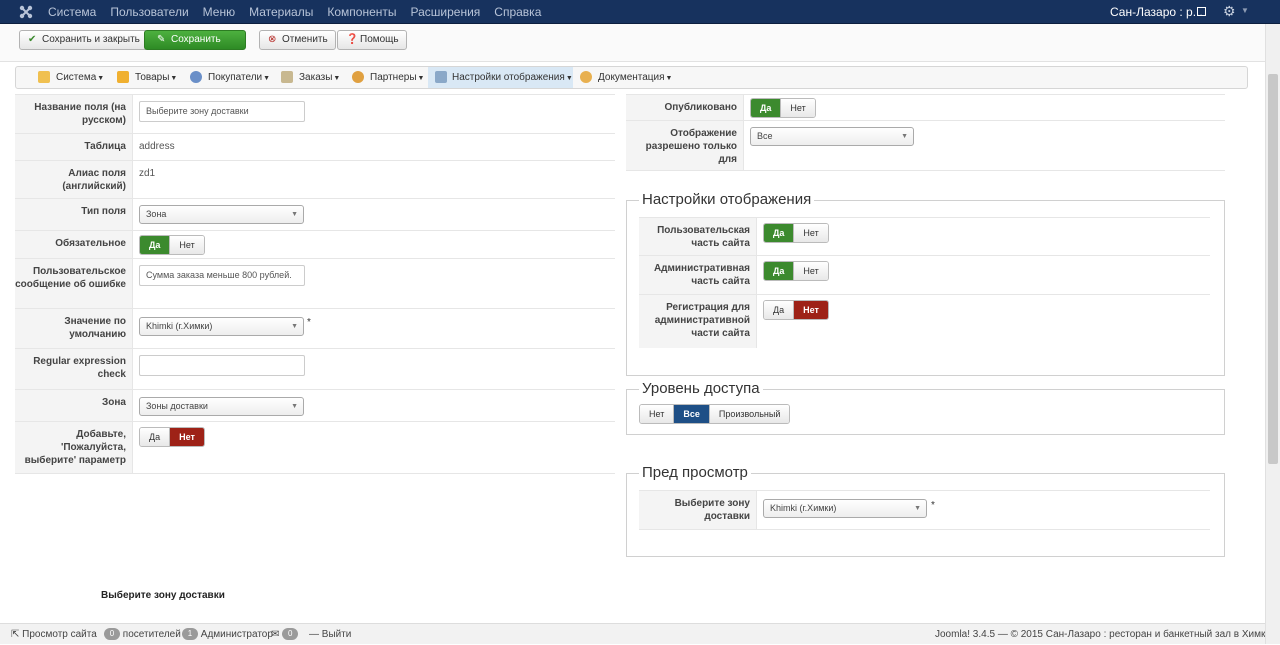 This screenshot has width=1280, height=645. I want to click on minus-icon: —, so click(314, 634).